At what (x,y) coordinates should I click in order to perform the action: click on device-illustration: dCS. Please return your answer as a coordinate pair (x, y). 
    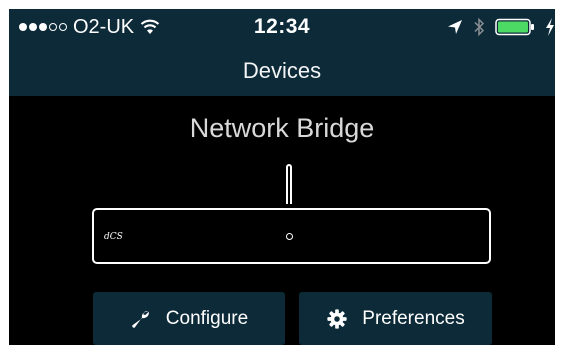
    Looking at the image, I should click on (291, 236).